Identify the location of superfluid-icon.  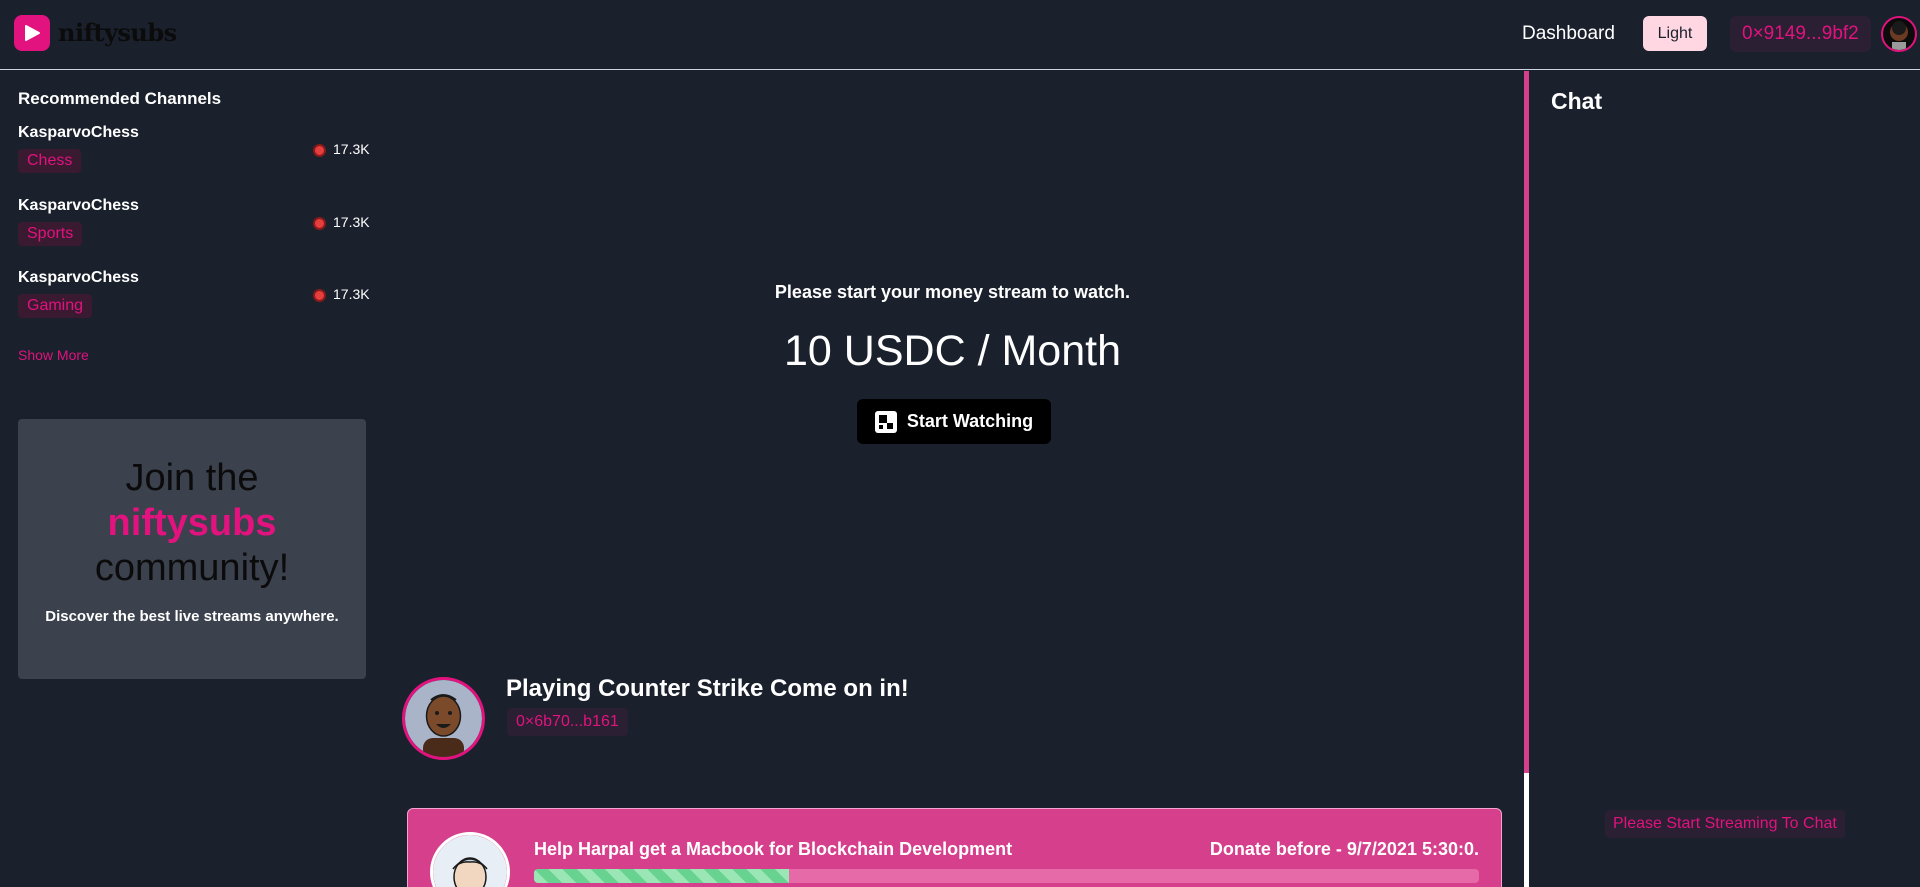
(885, 421).